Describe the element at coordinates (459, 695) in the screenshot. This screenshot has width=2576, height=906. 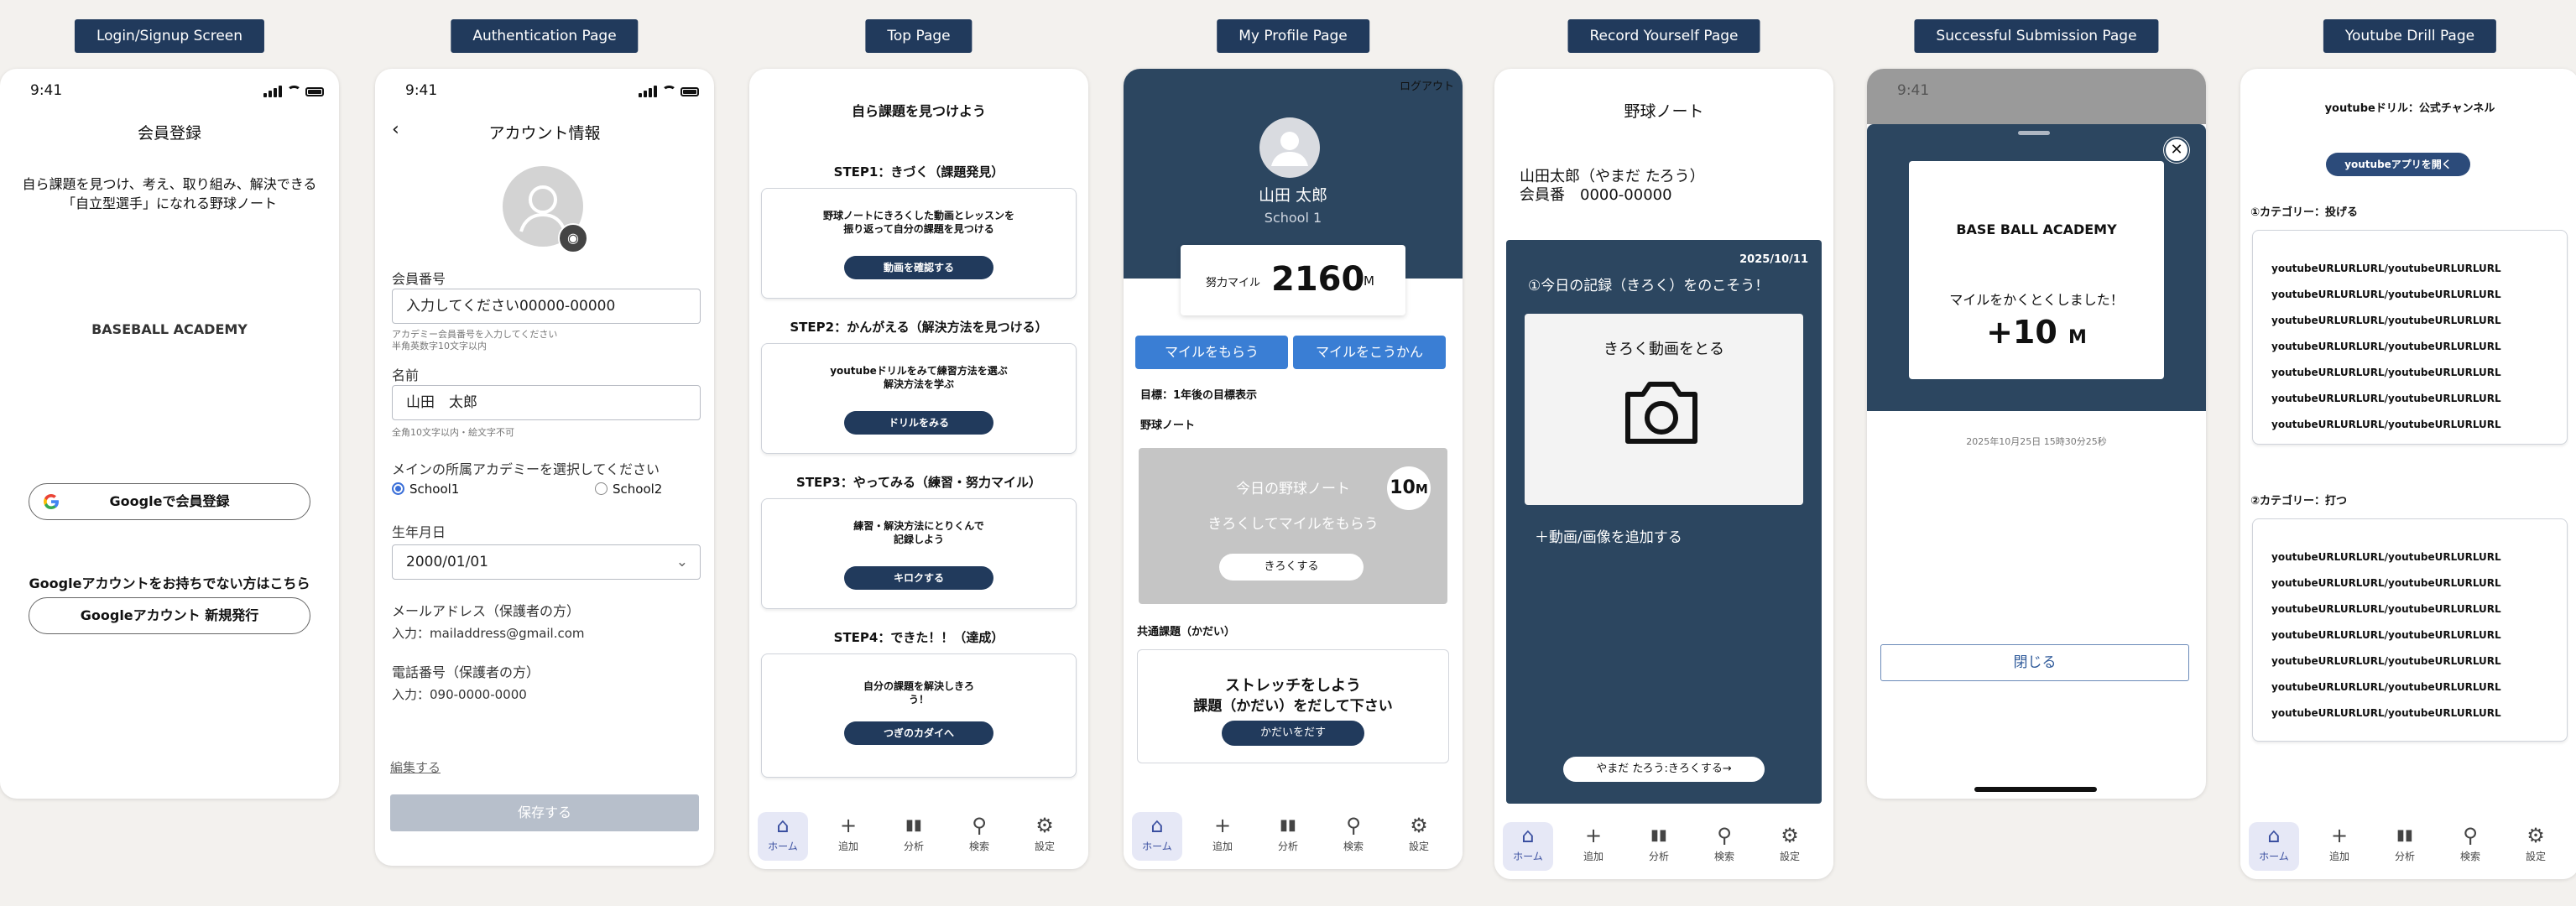
I see `phone-value: 入力：090-0000-0000` at that location.